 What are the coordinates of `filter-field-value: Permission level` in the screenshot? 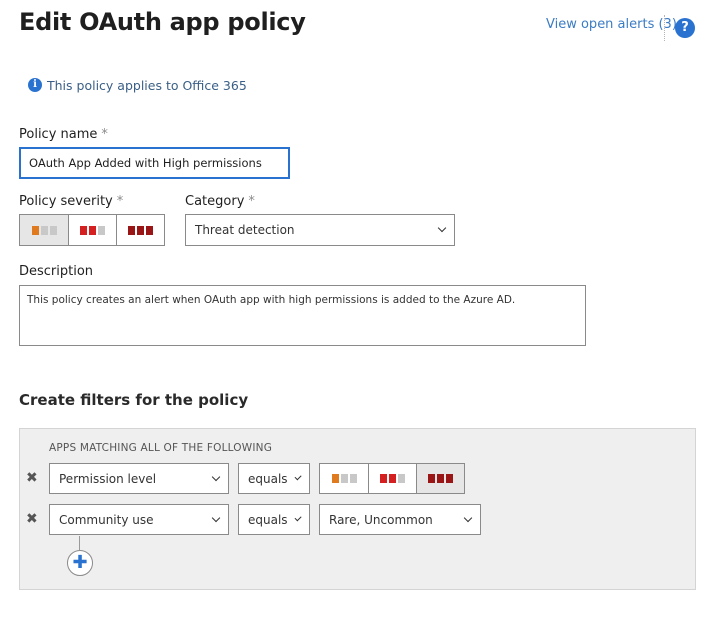 It's located at (108, 478).